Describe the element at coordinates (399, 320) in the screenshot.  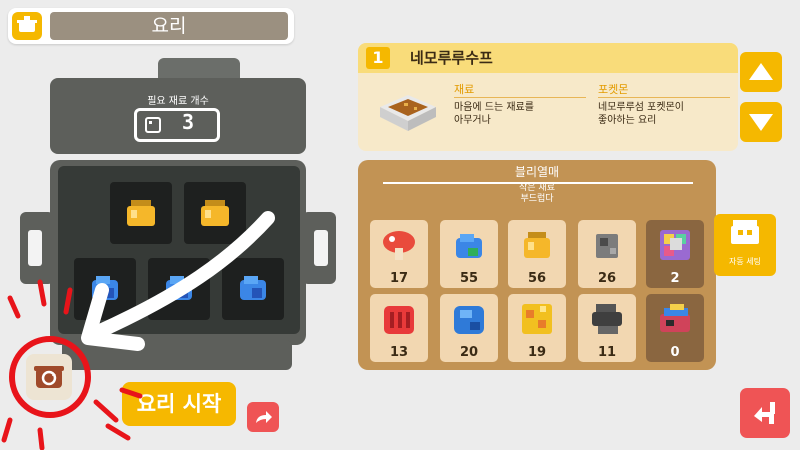
I see `big-red-icon` at that location.